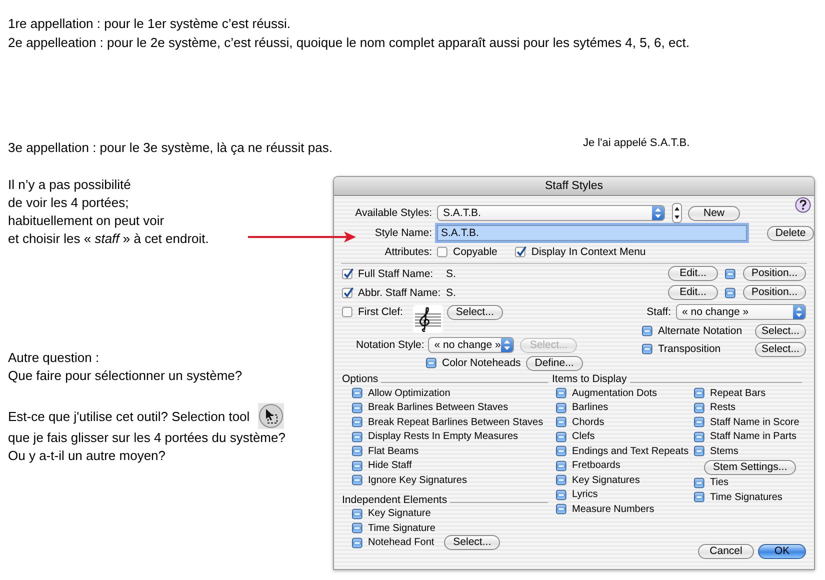  I want to click on note-text: 1re appellation : pour le 1er système c’est réussi., so click(149, 24).